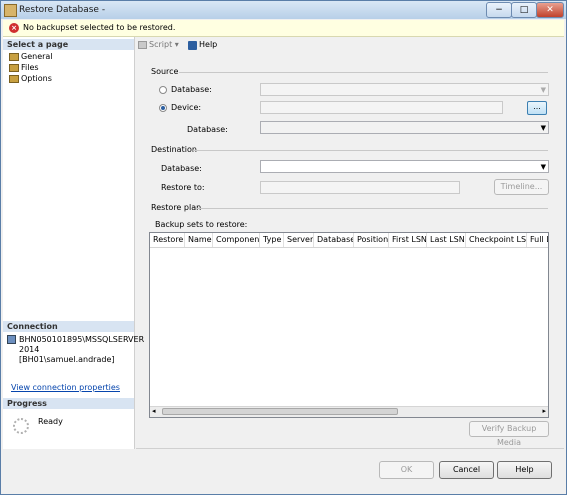  Describe the element at coordinates (21, 426) in the screenshot. I see `progress-spinner-icon` at that location.